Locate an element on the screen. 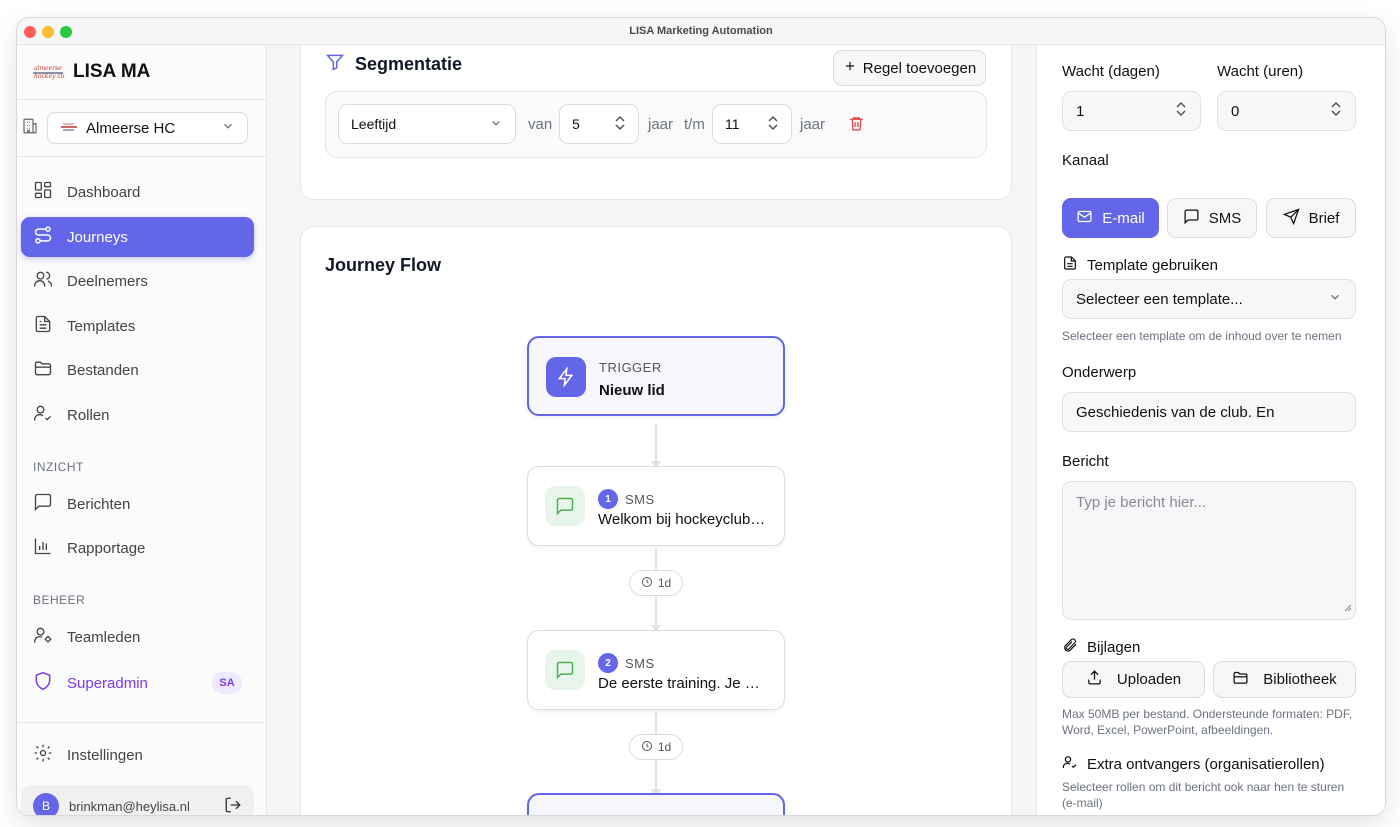 The width and height of the screenshot is (1400, 827). sidebar-item-dashboard: Dashboard is located at coordinates (137, 192).